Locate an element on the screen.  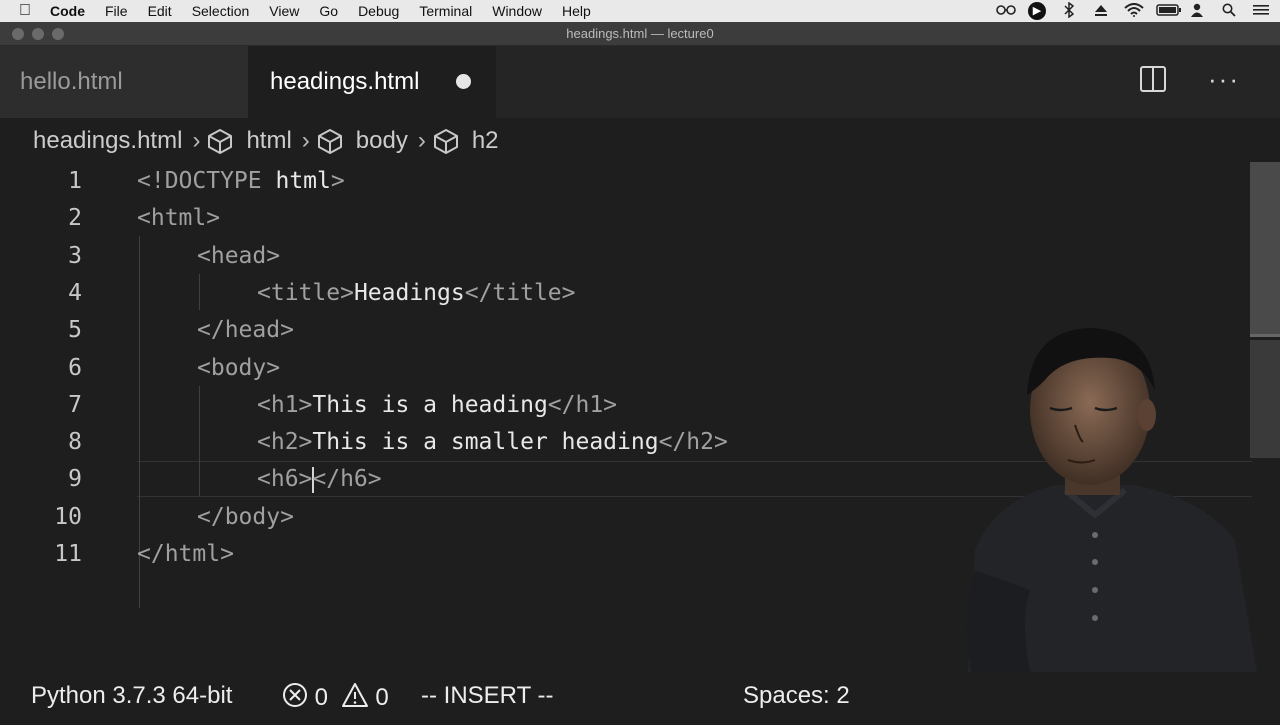
code-line: 1 <!DOCTYPE html> is located at coordinates (625, 181).